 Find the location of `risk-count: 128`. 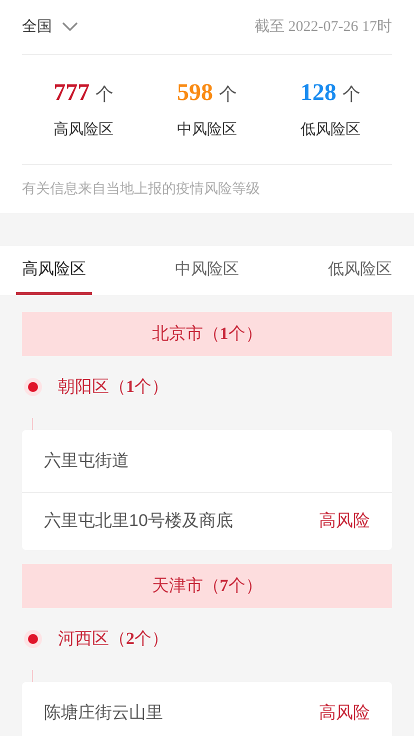

risk-count: 128 is located at coordinates (318, 93).